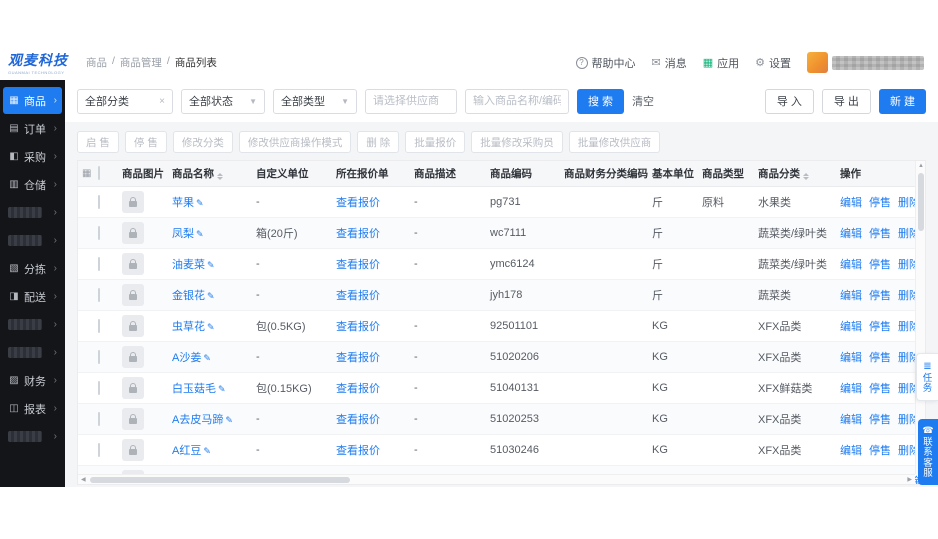 The width and height of the screenshot is (938, 539). What do you see at coordinates (378, 142) in the screenshot?
I see `bulk-action-button: 删 除` at bounding box center [378, 142].